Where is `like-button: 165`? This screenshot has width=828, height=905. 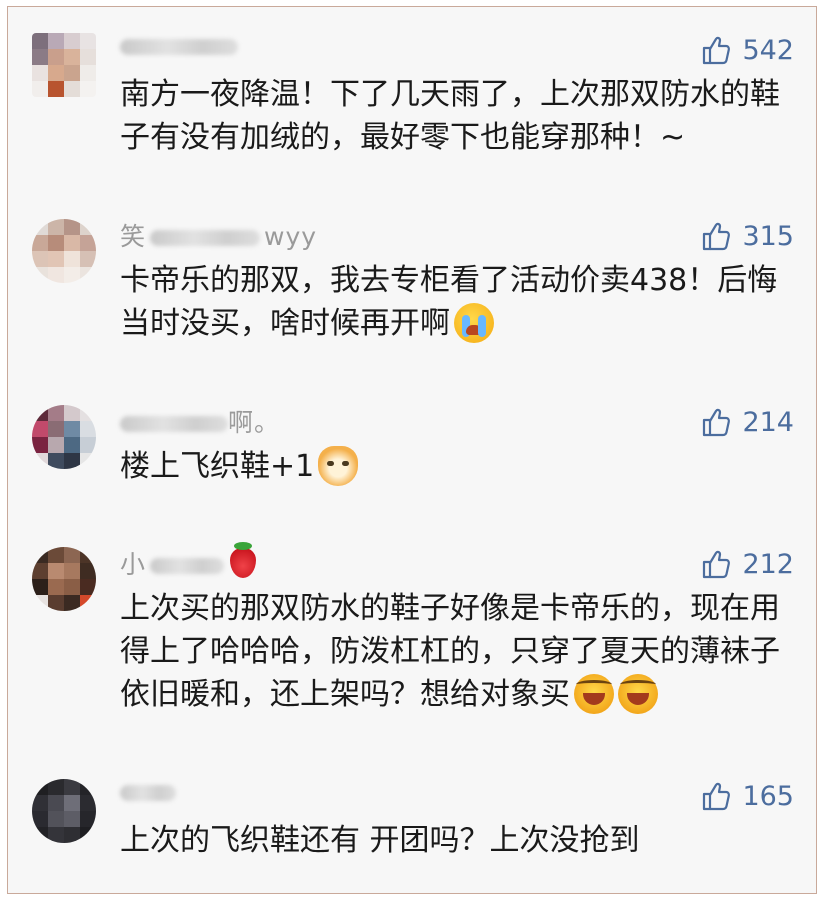
like-button: 165 is located at coordinates (747, 796).